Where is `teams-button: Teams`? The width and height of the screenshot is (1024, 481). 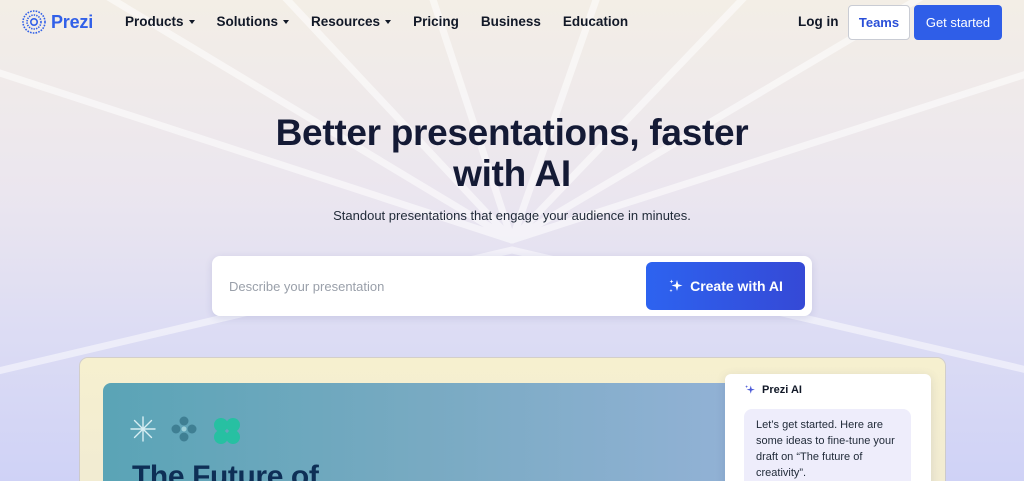 teams-button: Teams is located at coordinates (879, 22).